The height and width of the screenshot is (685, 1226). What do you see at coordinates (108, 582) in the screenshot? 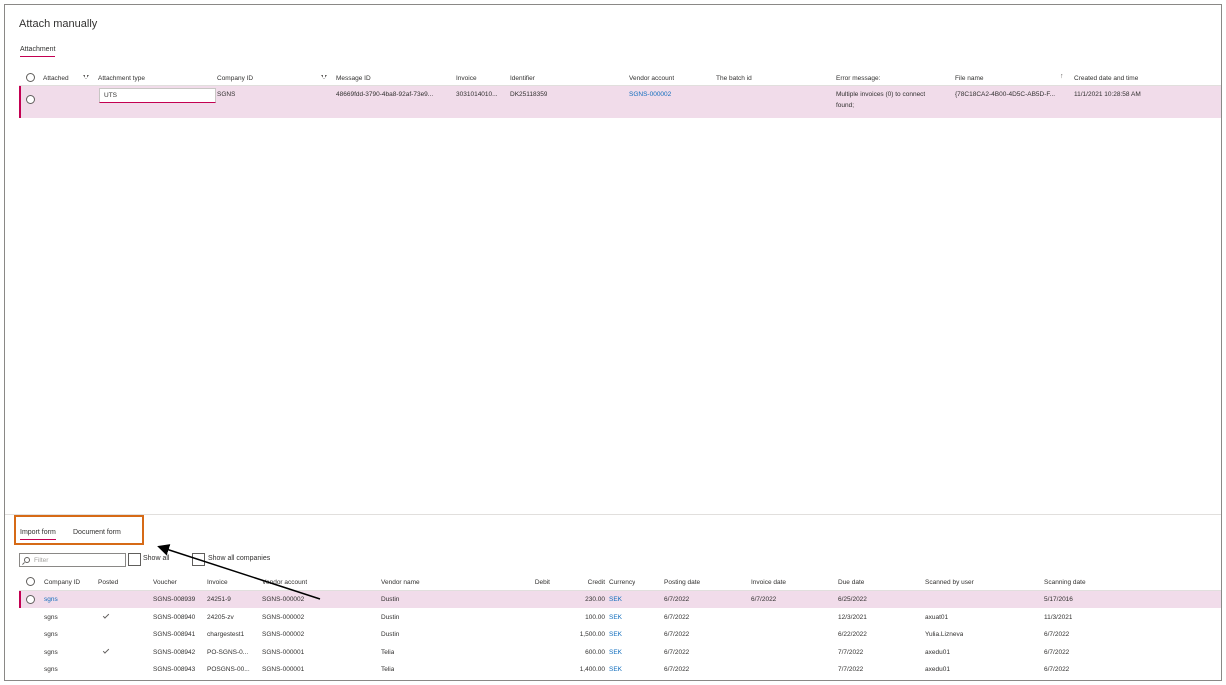
I see `col-posted: Posted` at bounding box center [108, 582].